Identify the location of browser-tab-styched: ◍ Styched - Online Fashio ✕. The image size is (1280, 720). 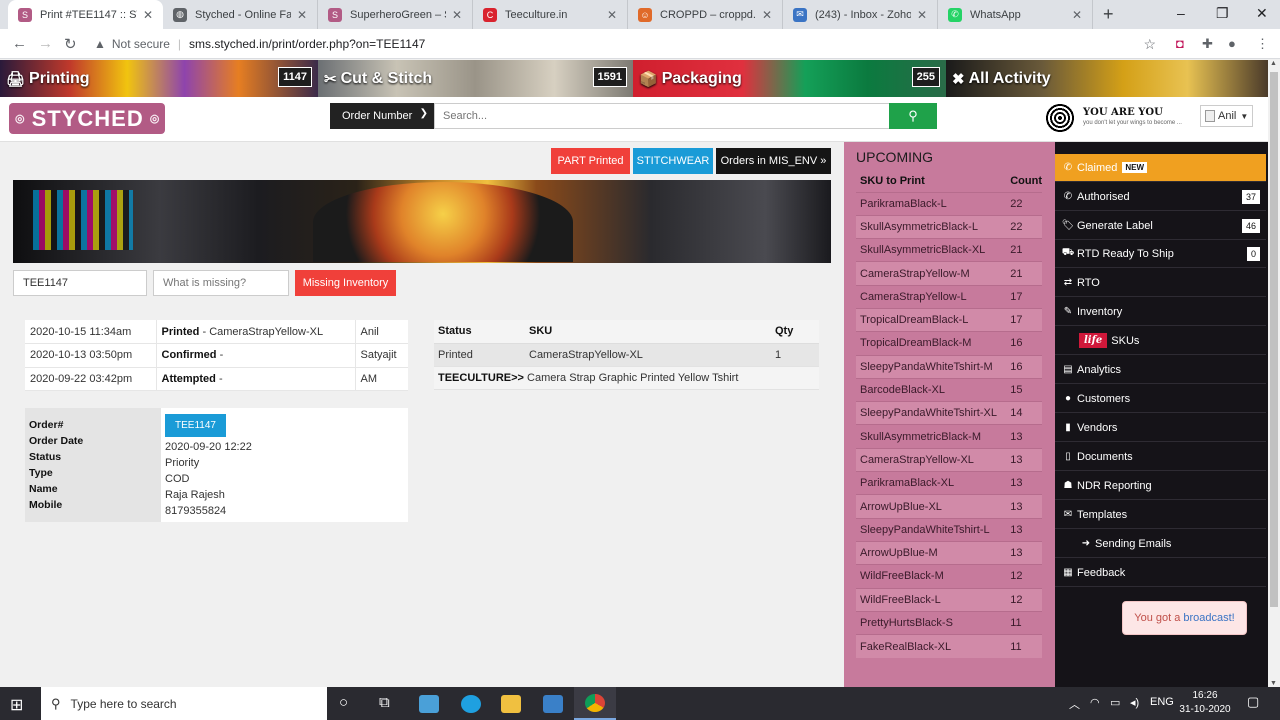
(240, 14).